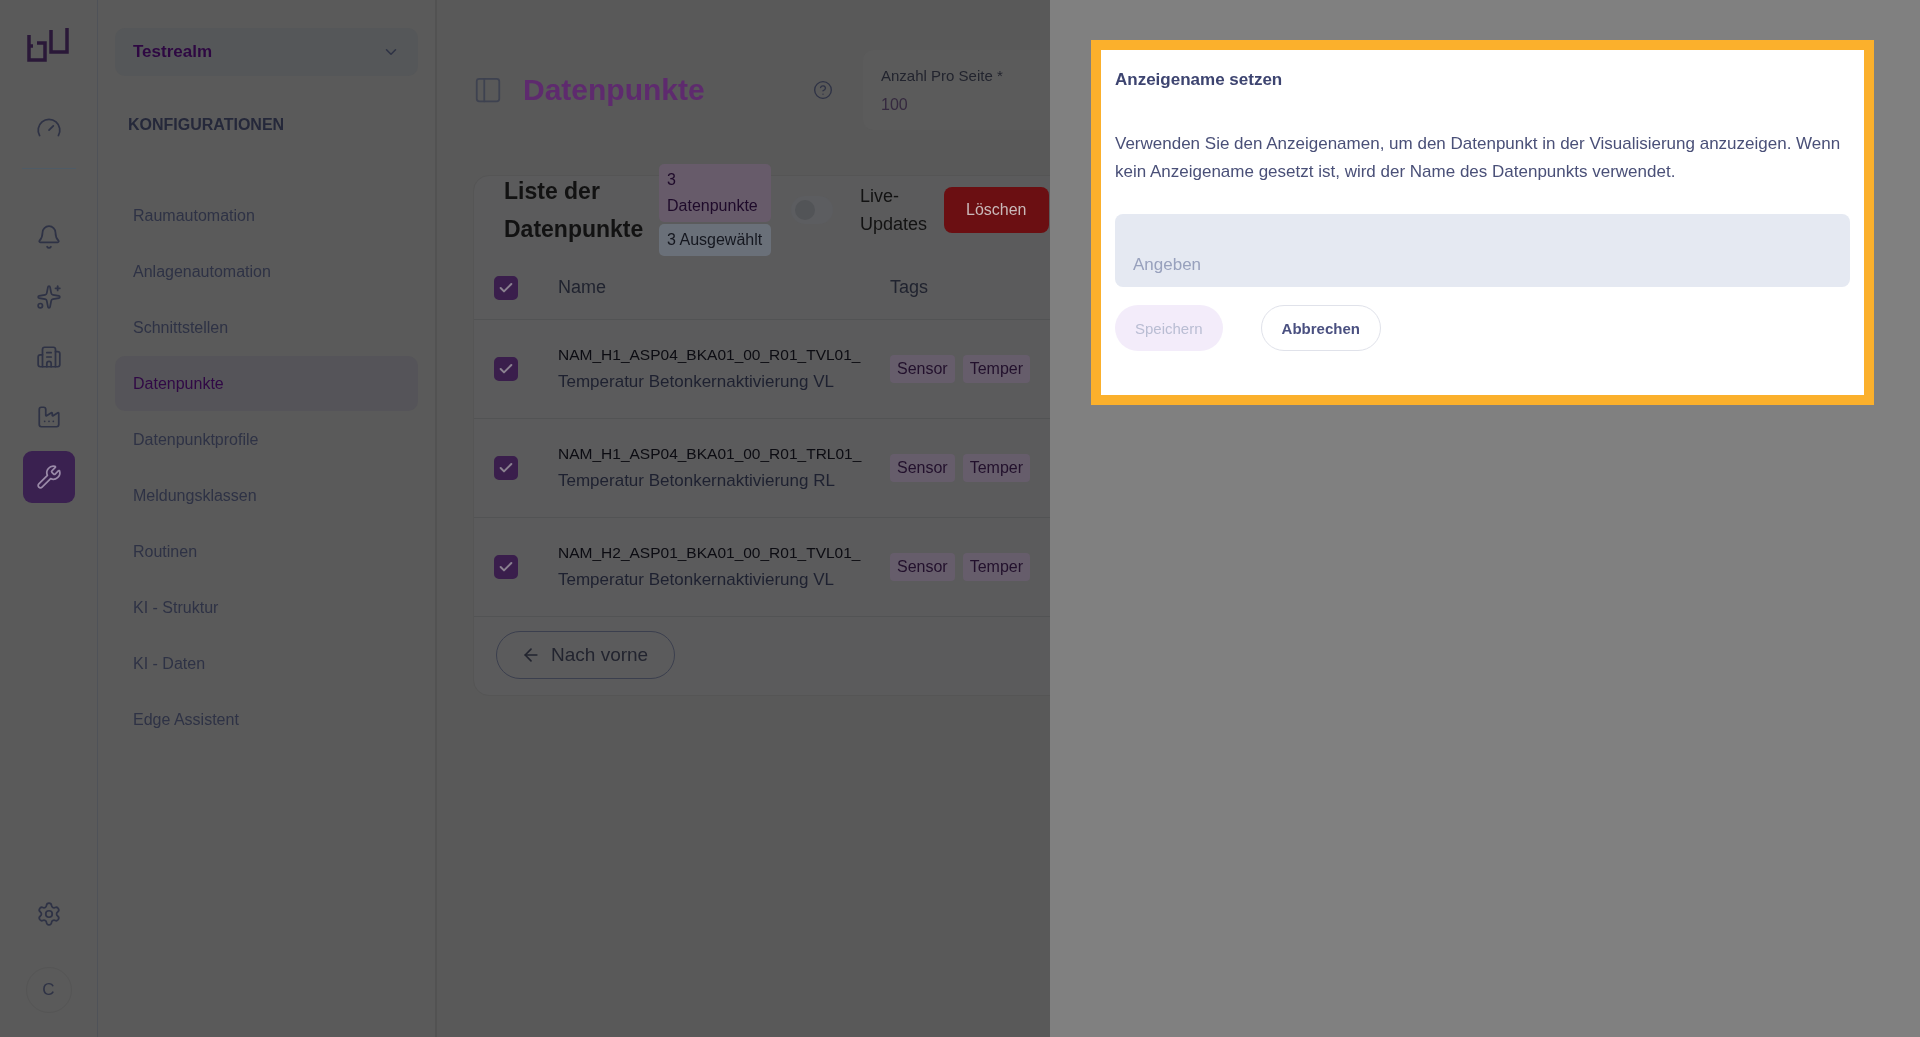 Image resolution: width=1920 pixels, height=1037 pixels. Describe the element at coordinates (823, 90) in the screenshot. I see `help-icon` at that location.